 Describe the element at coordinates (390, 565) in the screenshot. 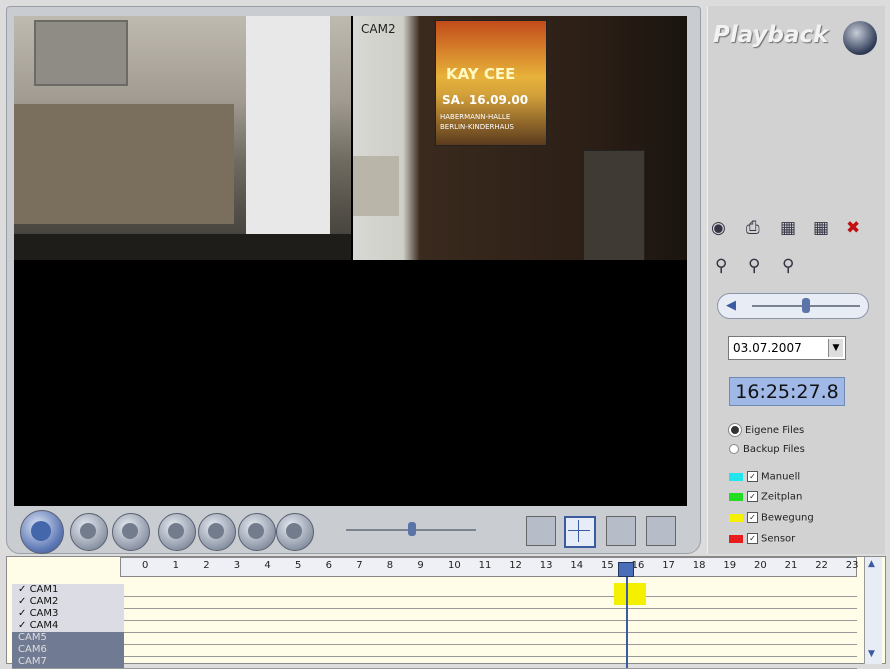

I see `hour-tick-label: 8` at that location.